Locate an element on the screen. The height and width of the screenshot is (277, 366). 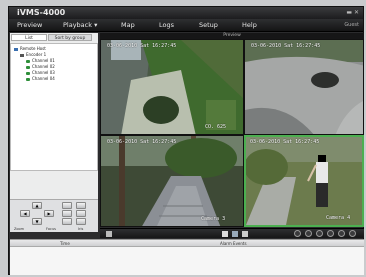
camera-view-4: 03-06-2010 Sat 16:27:45 Camera 4 is located at coordinates (304, 181).